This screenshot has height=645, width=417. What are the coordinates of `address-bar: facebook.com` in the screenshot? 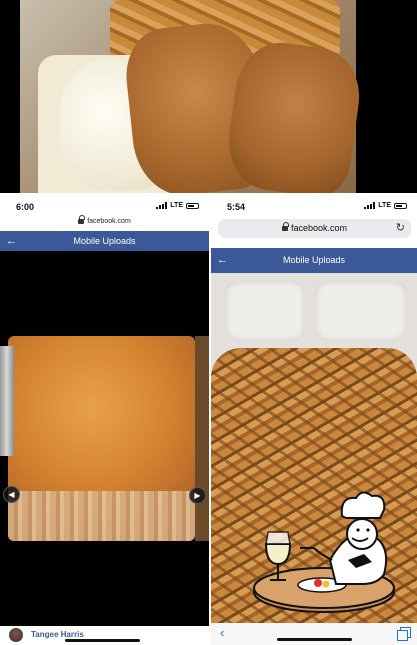 It's located at (104, 219).